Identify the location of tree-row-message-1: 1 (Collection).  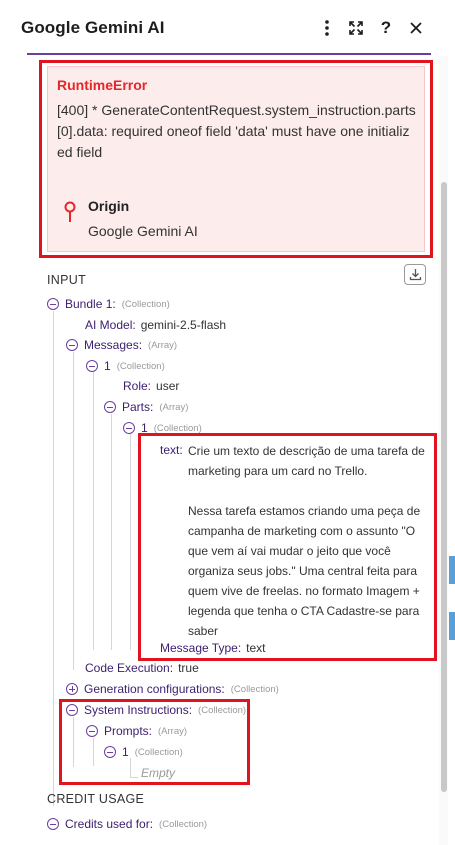
(125, 366).